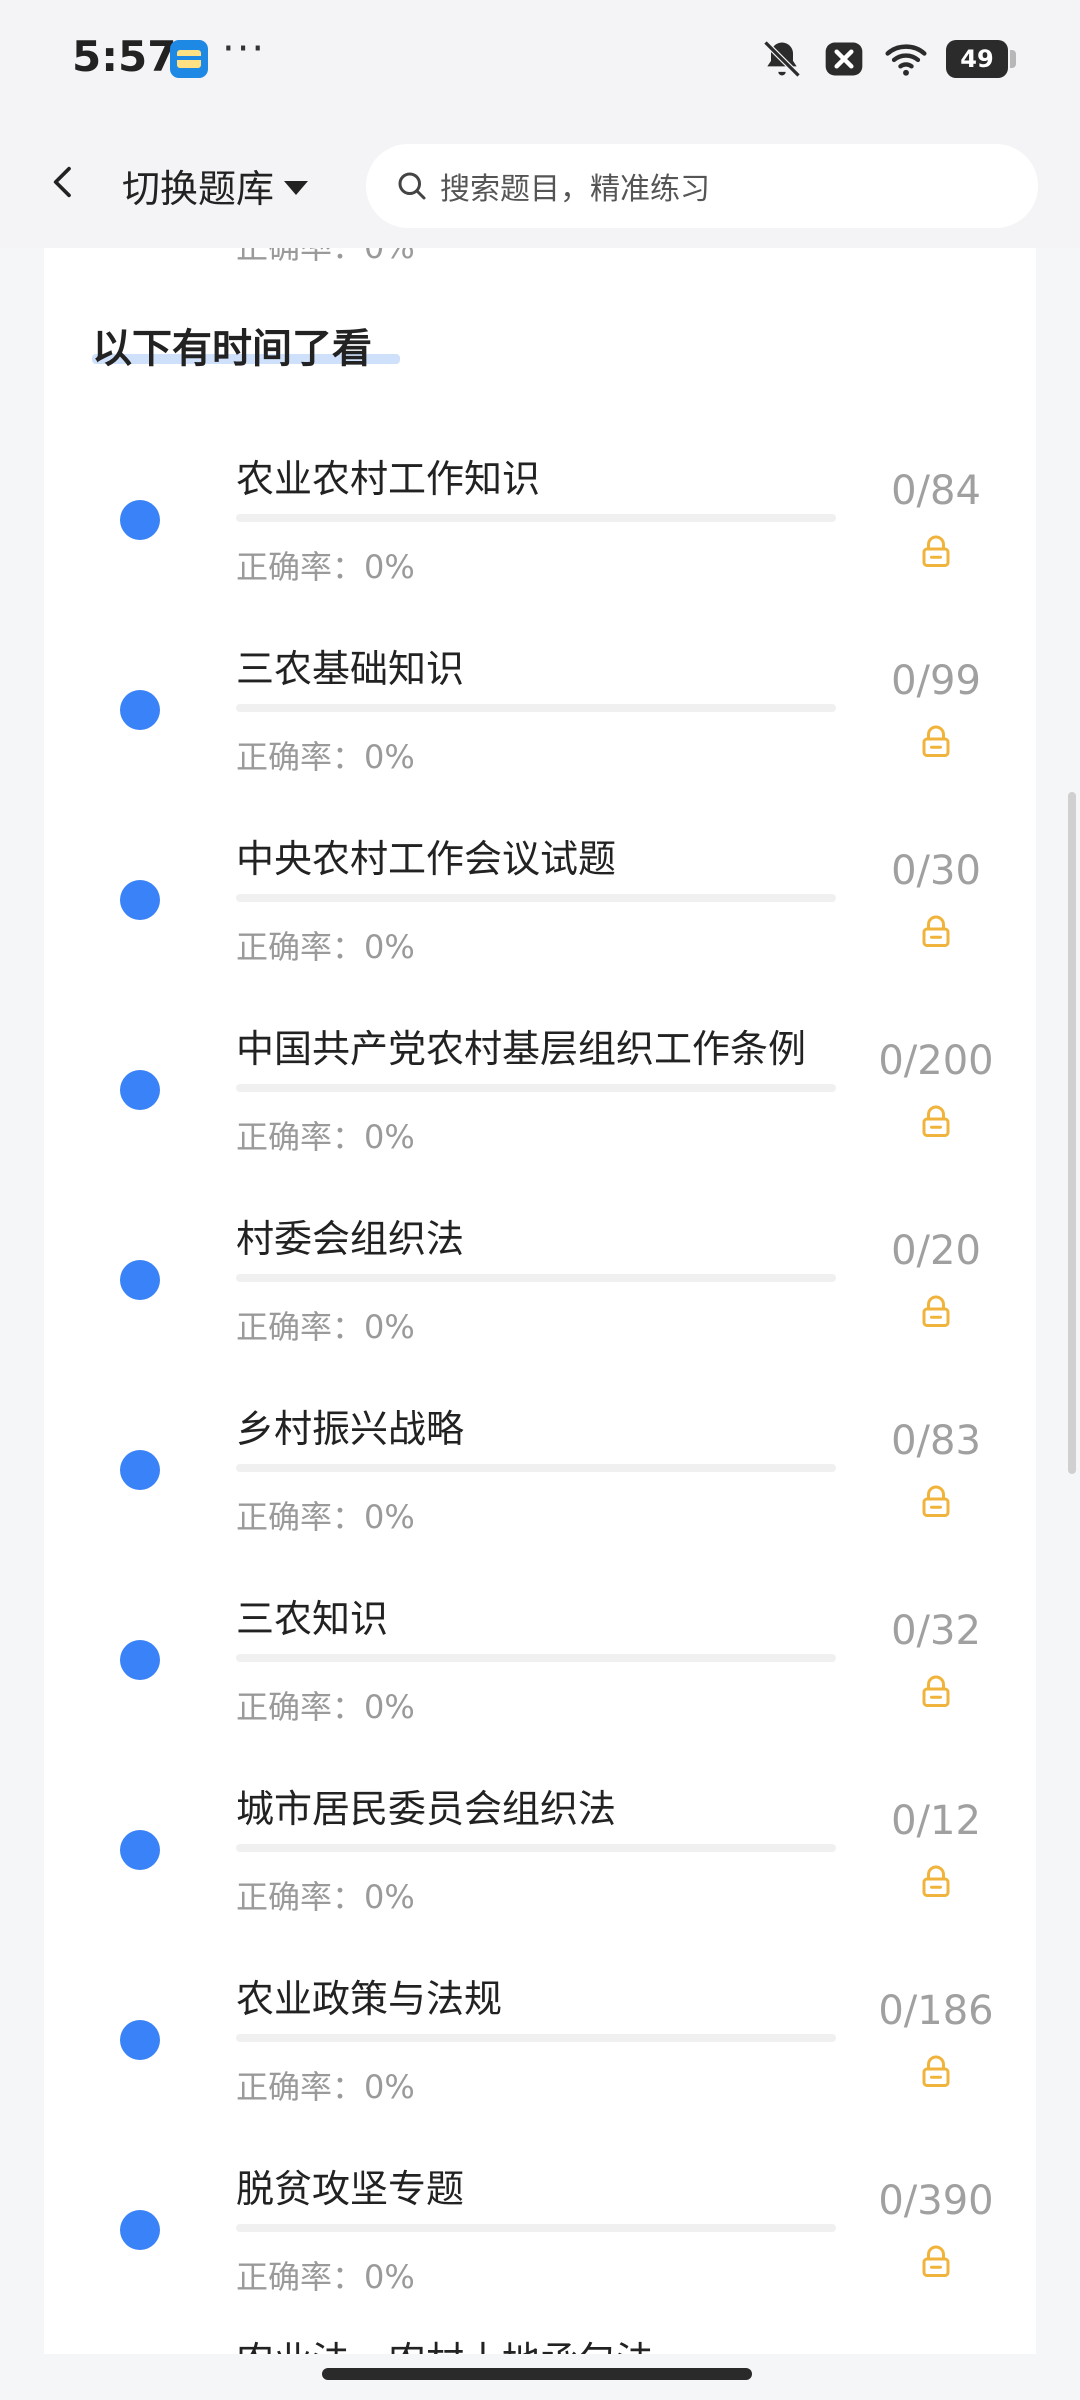 Image resolution: width=1080 pixels, height=2400 pixels. Describe the element at coordinates (244, 49) in the screenshot. I see `status-more-dots: ···` at that location.